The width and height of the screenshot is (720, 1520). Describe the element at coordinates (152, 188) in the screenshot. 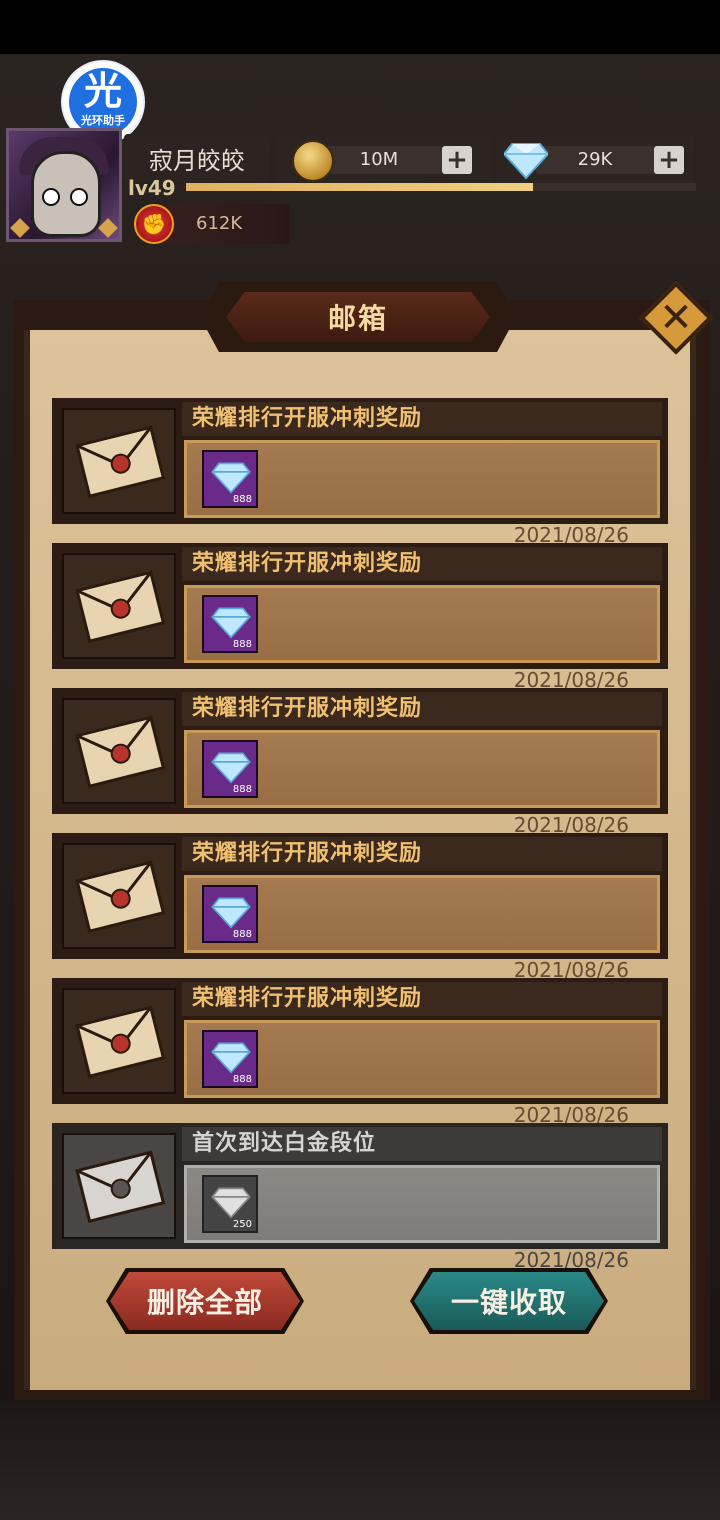

I see `player-level: lv49` at that location.